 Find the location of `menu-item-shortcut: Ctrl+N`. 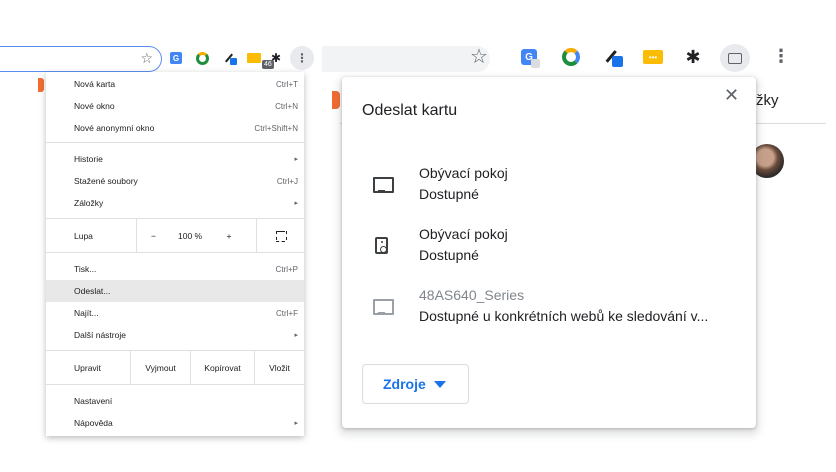

menu-item-shortcut: Ctrl+N is located at coordinates (286, 106).